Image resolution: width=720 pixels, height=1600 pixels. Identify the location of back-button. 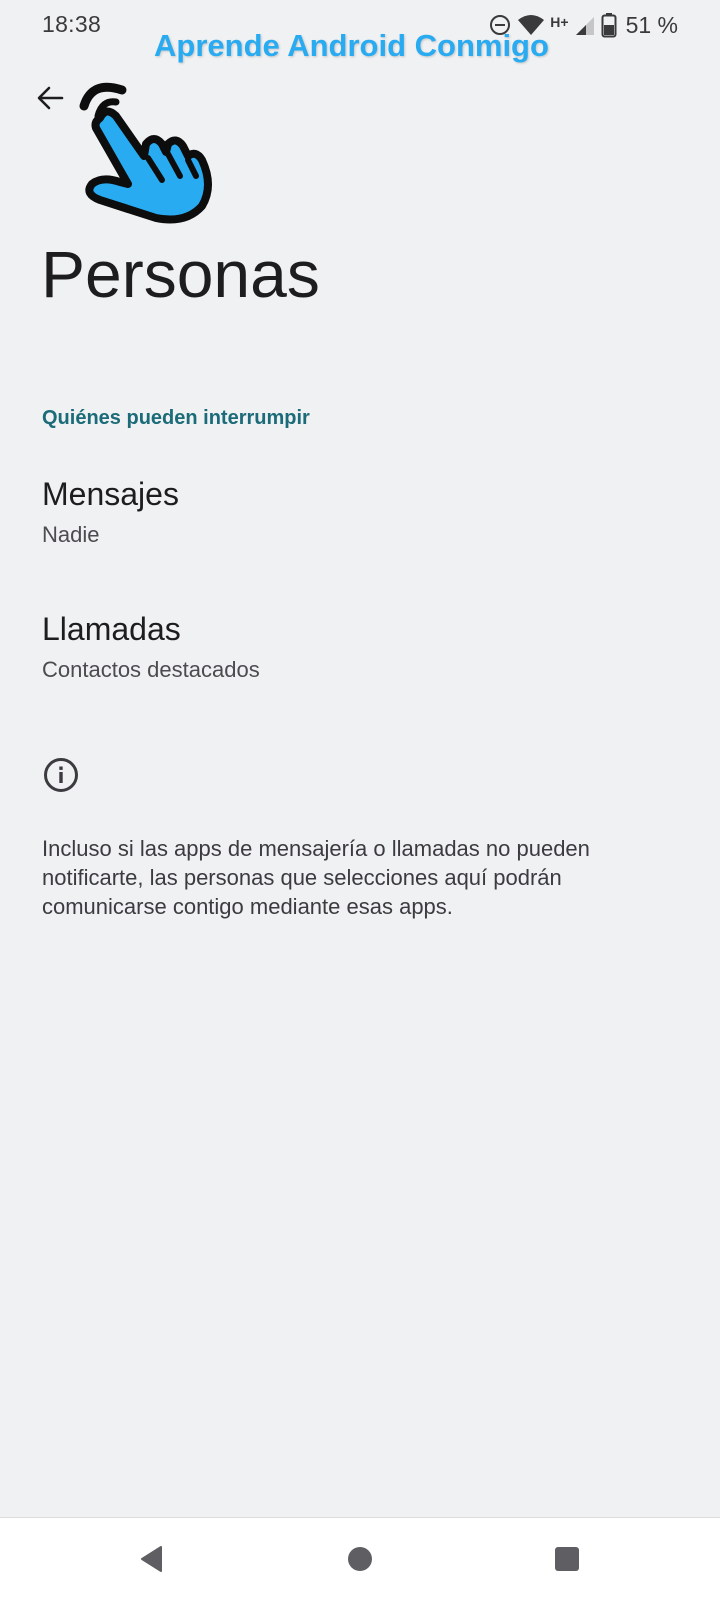
(50, 98).